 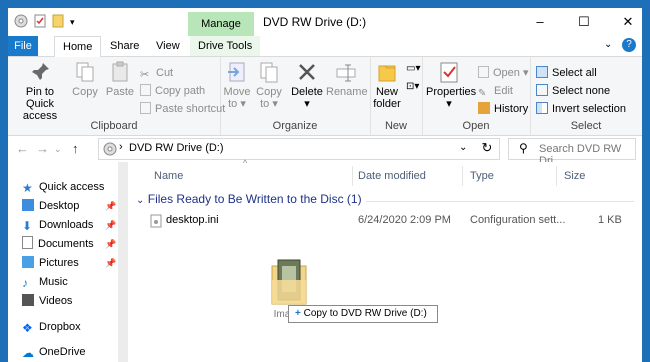 I want to click on copy-icon, so click(x=85, y=72).